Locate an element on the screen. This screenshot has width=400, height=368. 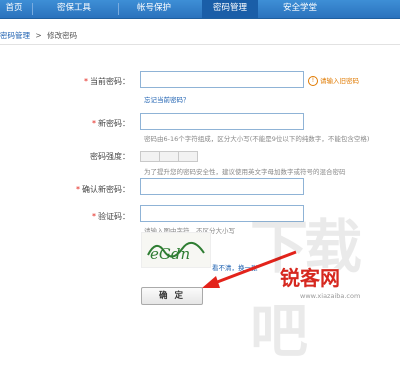
strength-weak is located at coordinates (150, 156).